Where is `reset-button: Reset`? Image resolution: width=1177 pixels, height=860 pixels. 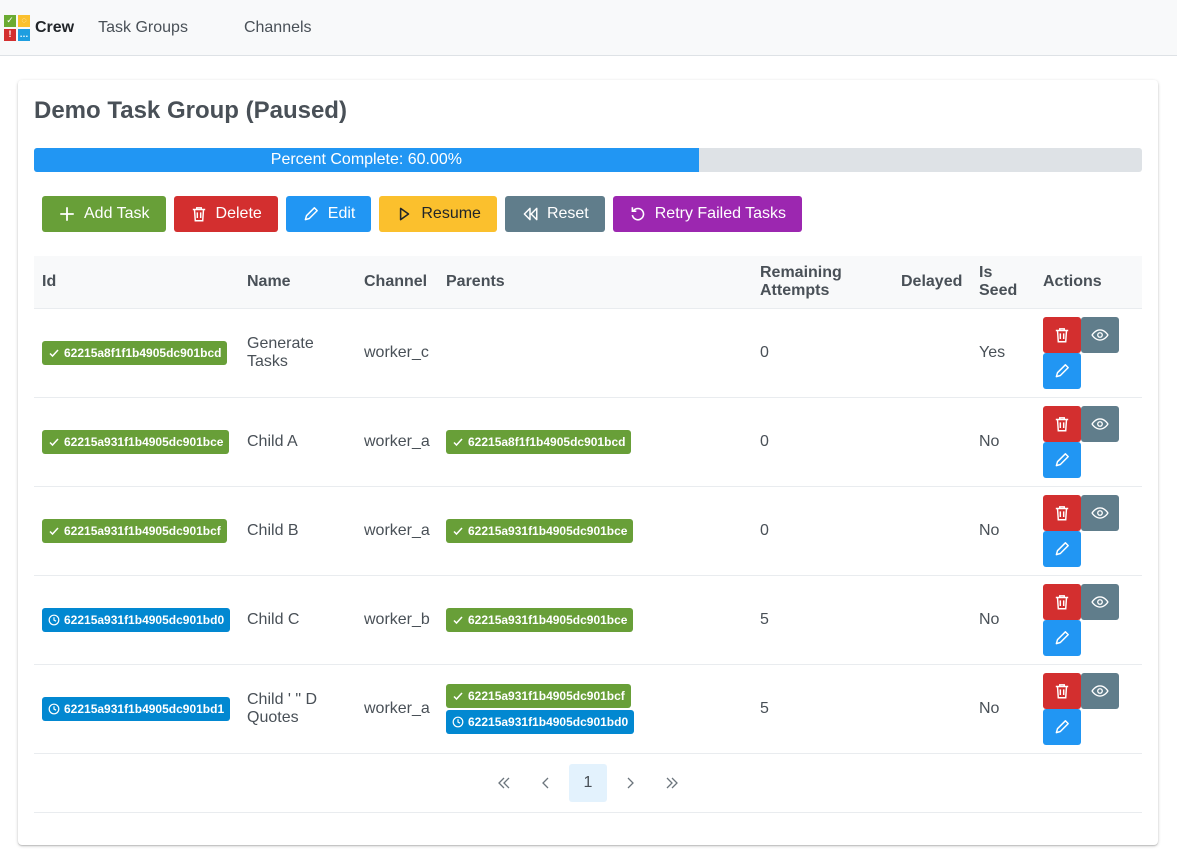 reset-button: Reset is located at coordinates (554, 214).